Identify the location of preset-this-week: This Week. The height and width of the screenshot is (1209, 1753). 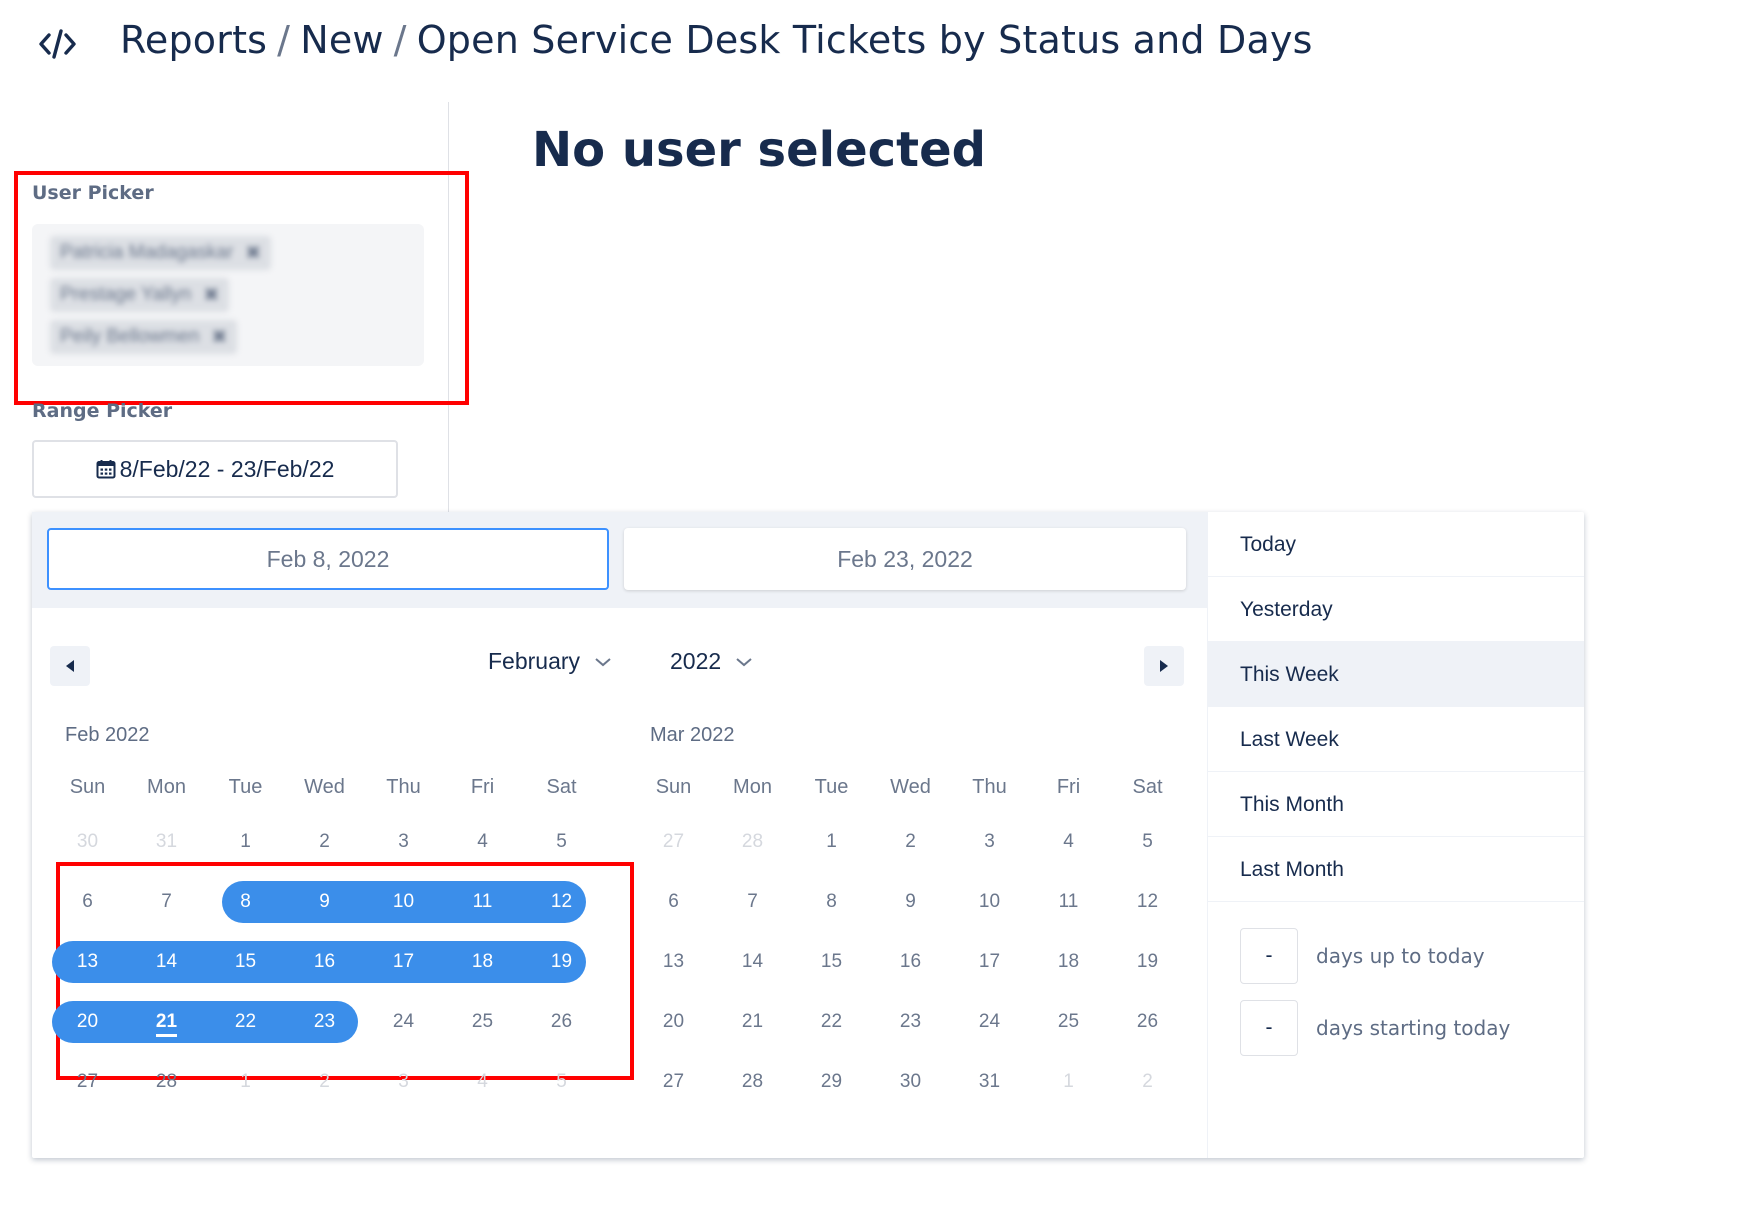
(1396, 674).